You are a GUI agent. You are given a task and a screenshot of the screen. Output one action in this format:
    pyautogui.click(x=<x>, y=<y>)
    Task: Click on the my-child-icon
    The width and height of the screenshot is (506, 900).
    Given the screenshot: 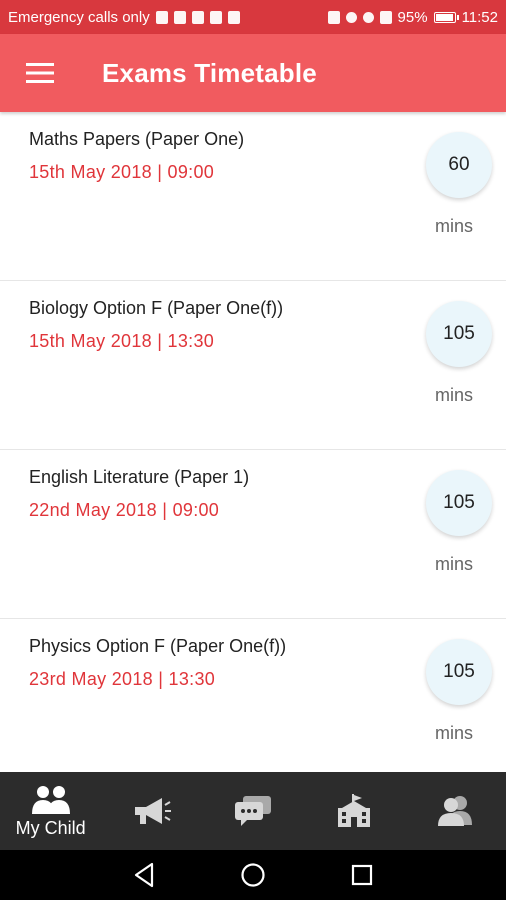 What is the action you would take?
    pyautogui.click(x=50, y=799)
    